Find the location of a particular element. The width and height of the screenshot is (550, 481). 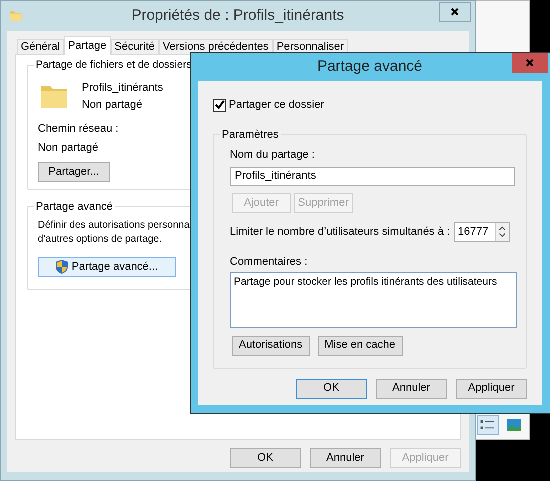

group-title: Partage avancé is located at coordinates (75, 207).